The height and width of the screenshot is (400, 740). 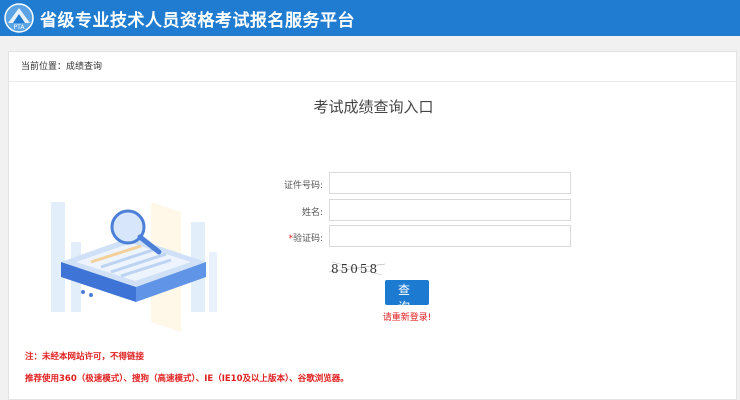 I want to click on pta-logo-icon: PTA, so click(x=19, y=18).